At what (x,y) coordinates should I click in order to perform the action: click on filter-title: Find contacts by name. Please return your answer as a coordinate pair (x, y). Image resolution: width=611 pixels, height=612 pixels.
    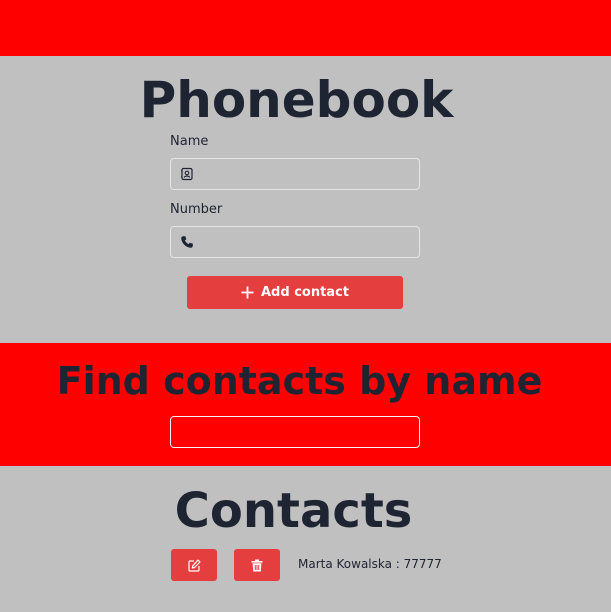
    Looking at the image, I should click on (299, 381).